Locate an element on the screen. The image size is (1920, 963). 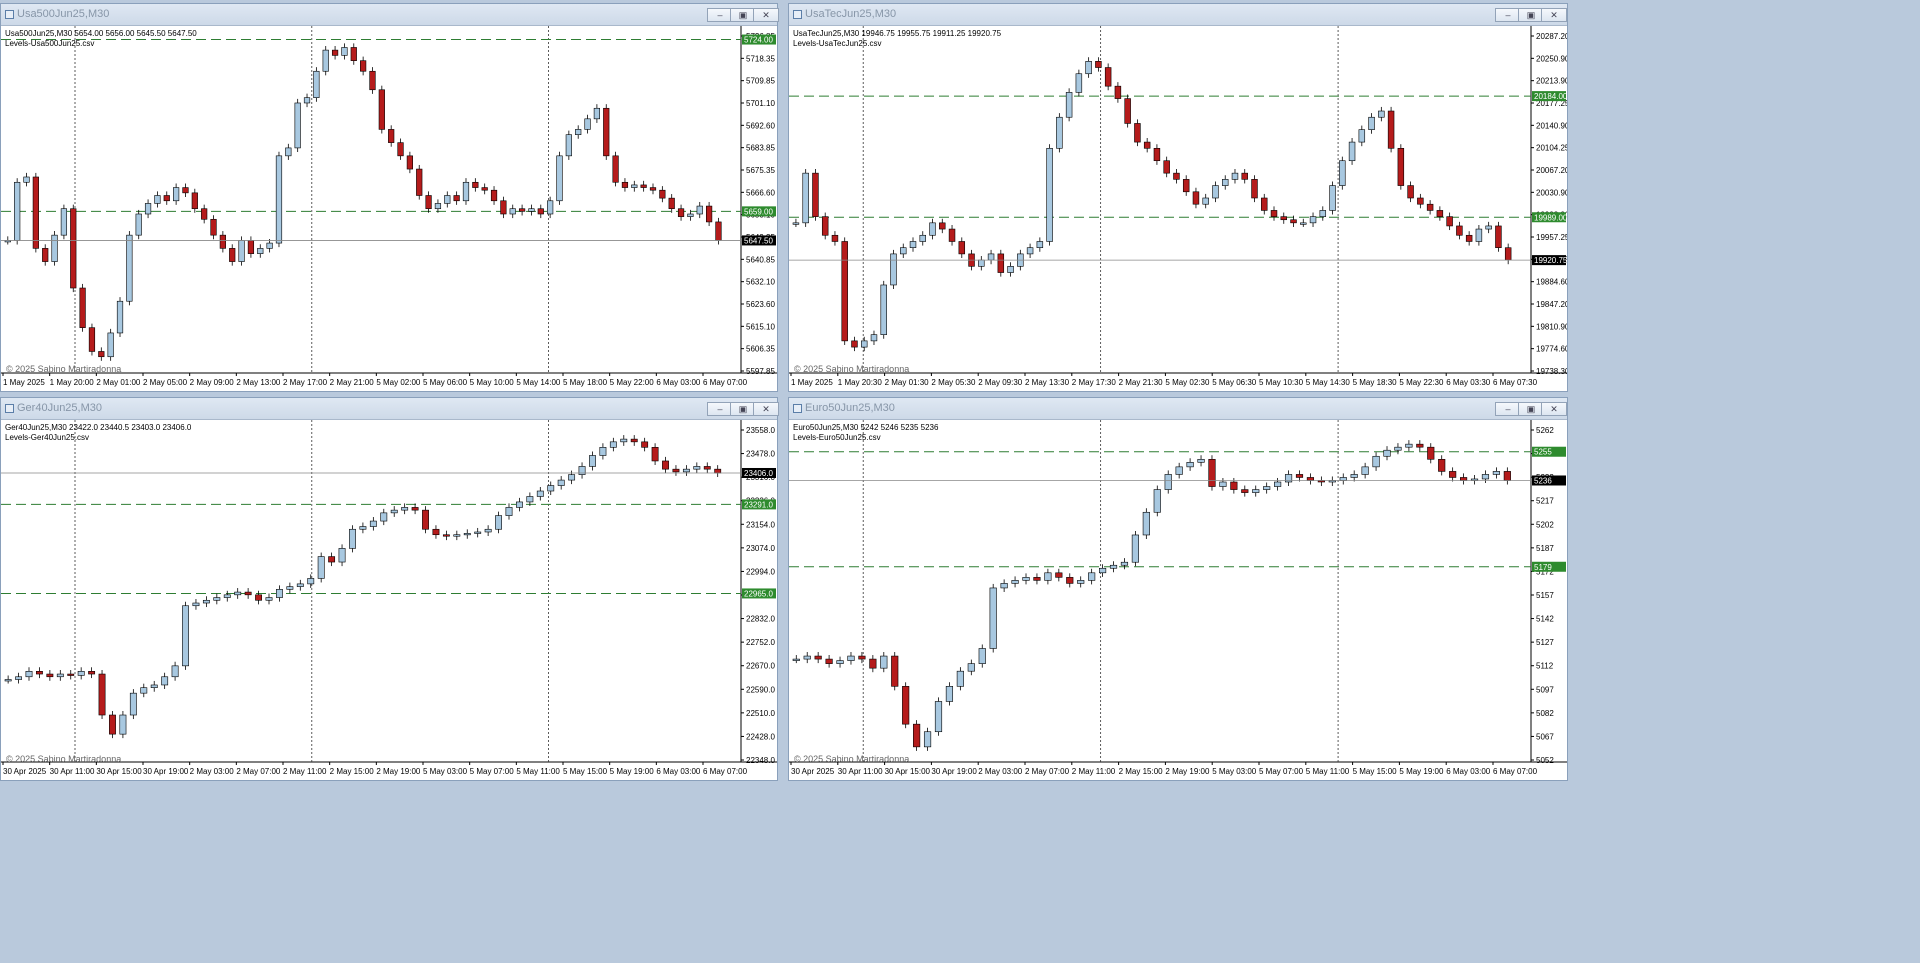
window-titlebar: UsaTecJun25,M30 – ▣ ✕ is located at coordinates (1178, 15).